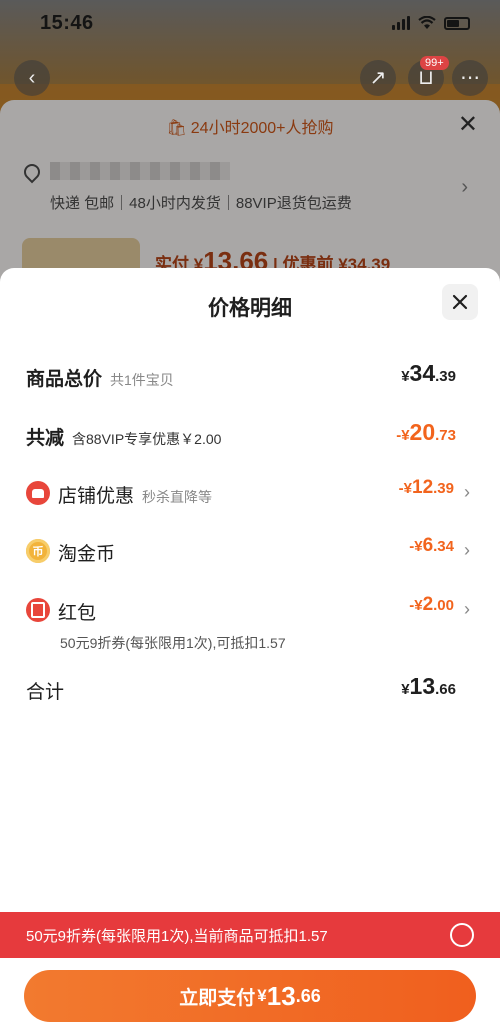 The height and width of the screenshot is (1031, 500). Describe the element at coordinates (217, 998) in the screenshot. I see `pay-now-label: 立即支付` at that location.